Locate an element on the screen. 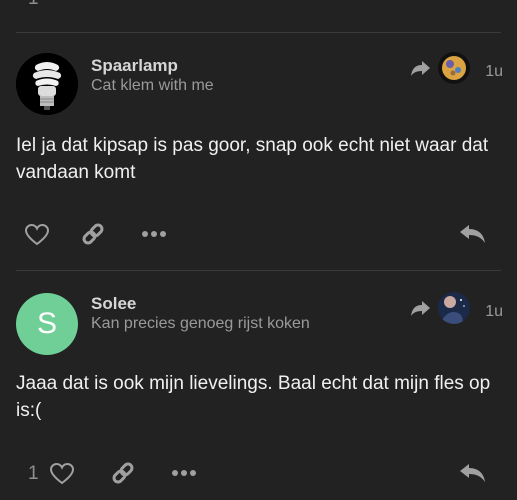  username: Spaarlamp is located at coordinates (134, 66).